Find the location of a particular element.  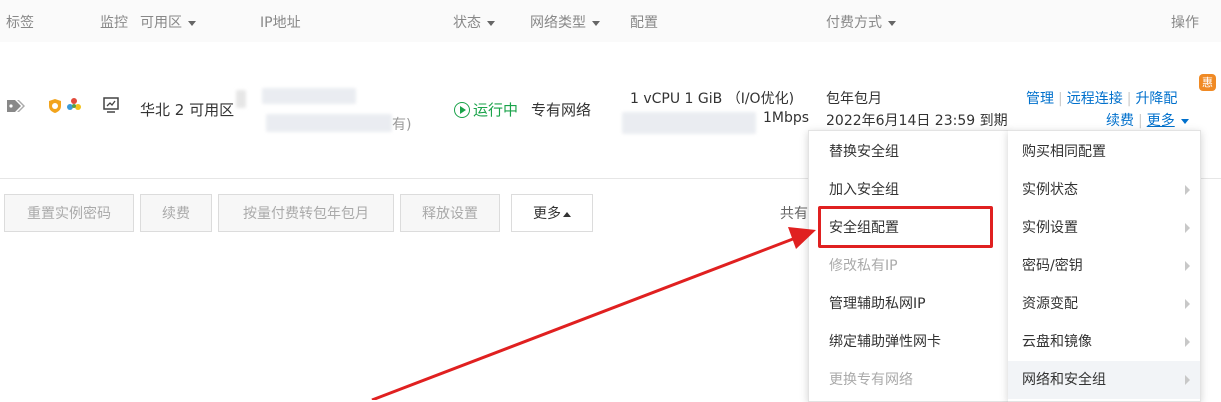

arrow-head is located at coordinates (802, 238).